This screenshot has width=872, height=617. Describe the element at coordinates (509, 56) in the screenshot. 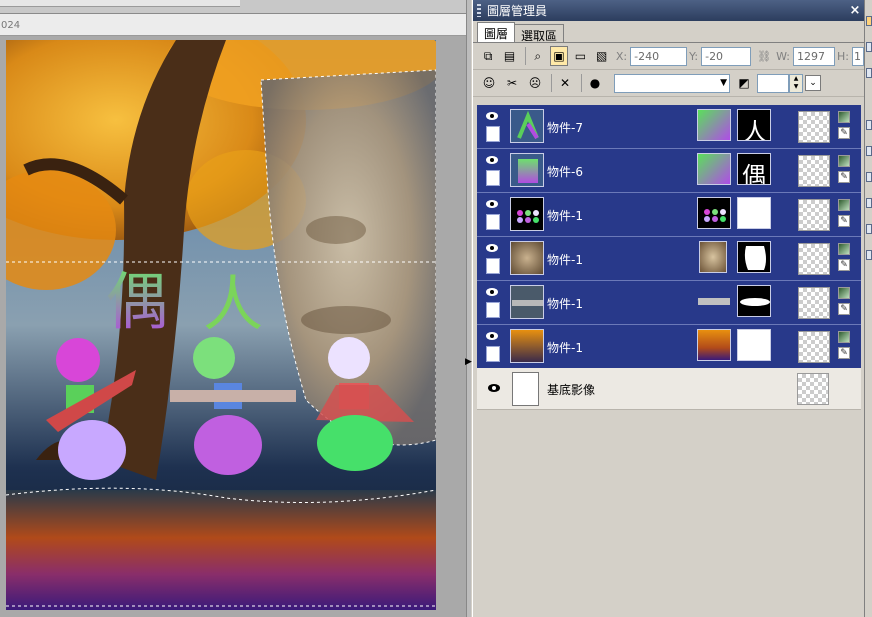

I see `merge-layer-icon: ▤` at that location.